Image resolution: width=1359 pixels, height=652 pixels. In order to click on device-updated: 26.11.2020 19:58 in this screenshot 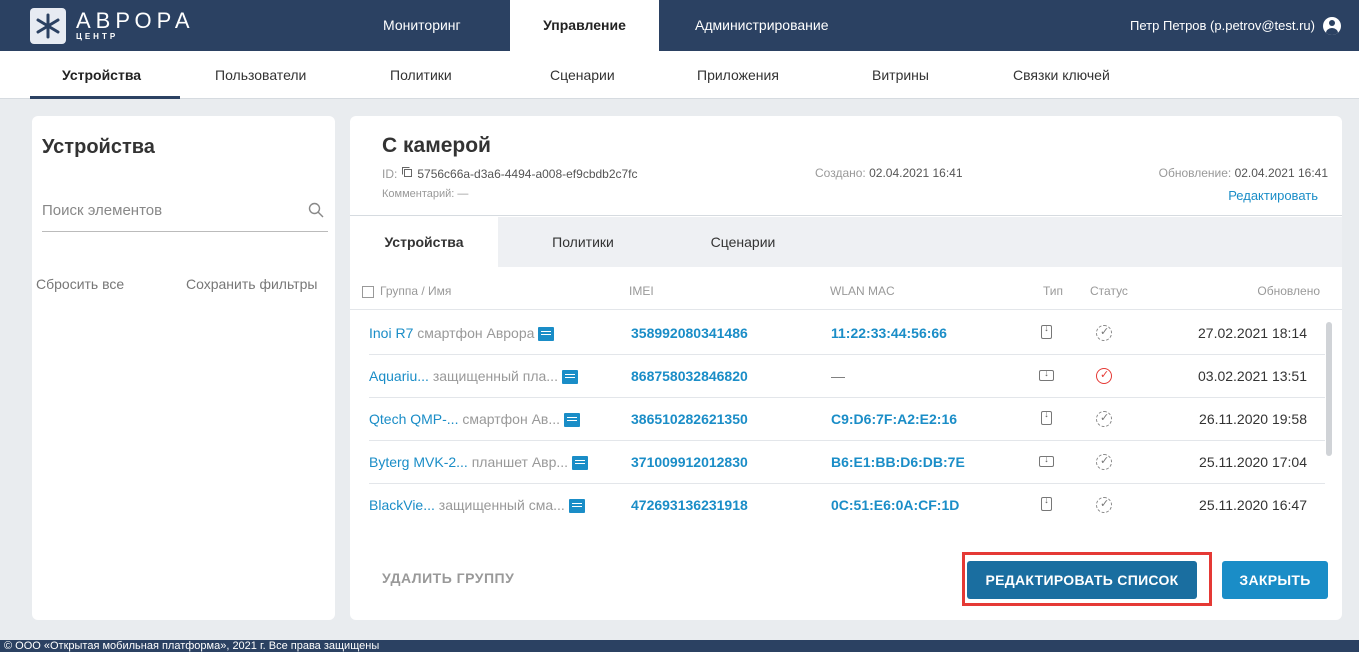, I will do `click(1253, 419)`.